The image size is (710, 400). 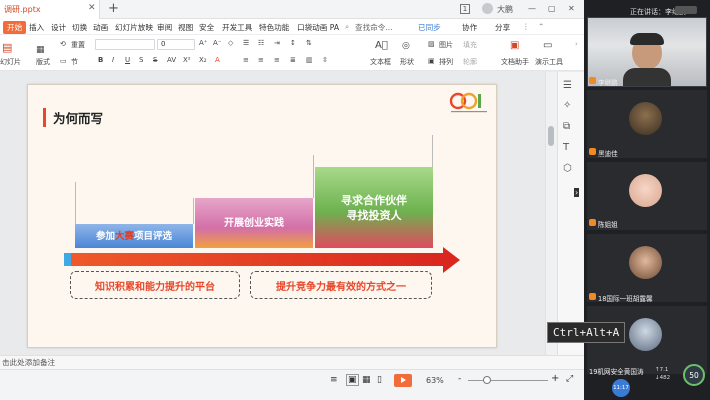 What do you see at coordinates (261, 43) in the screenshot?
I see `numbering-icon: ☷` at bounding box center [261, 43].